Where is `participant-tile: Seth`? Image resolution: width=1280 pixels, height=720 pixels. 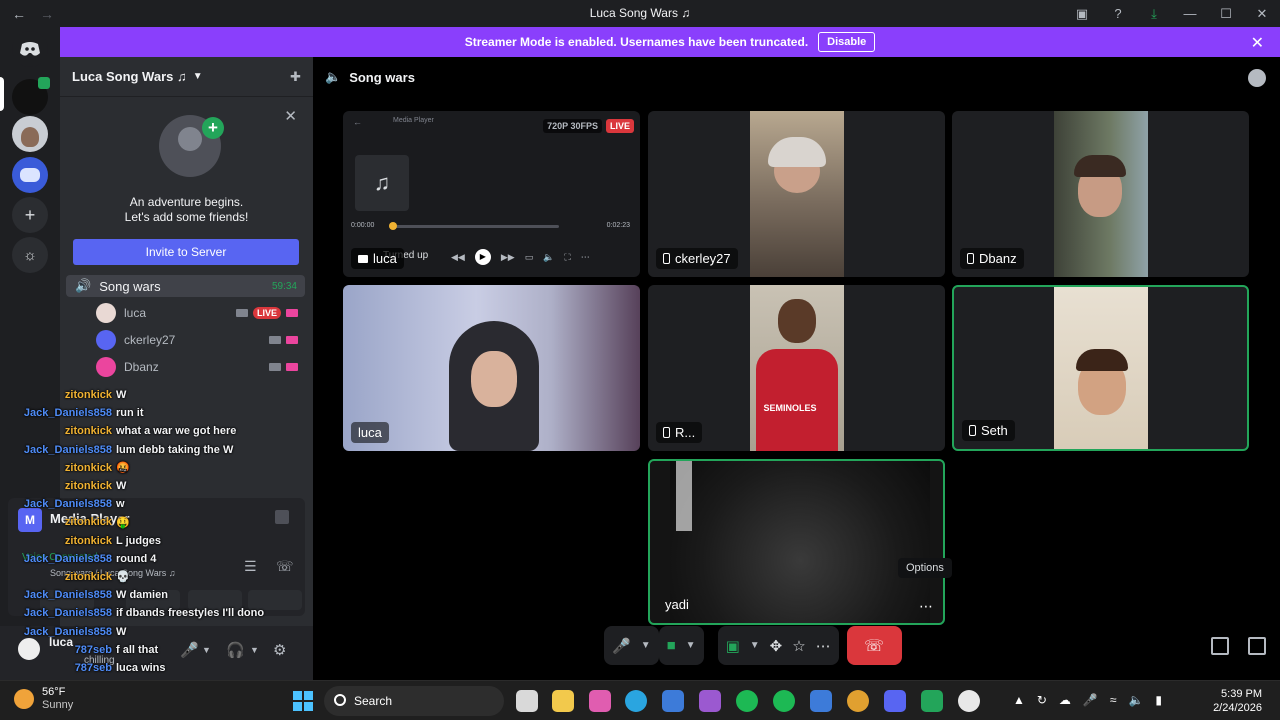 participant-tile: Seth is located at coordinates (1100, 368).